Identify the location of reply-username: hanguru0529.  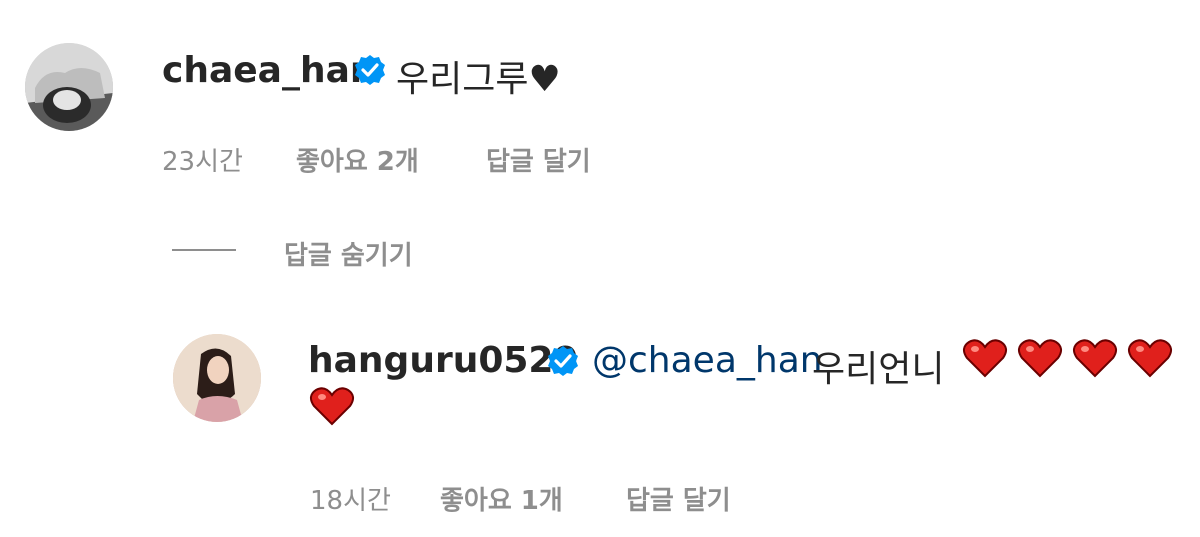
(443, 360).